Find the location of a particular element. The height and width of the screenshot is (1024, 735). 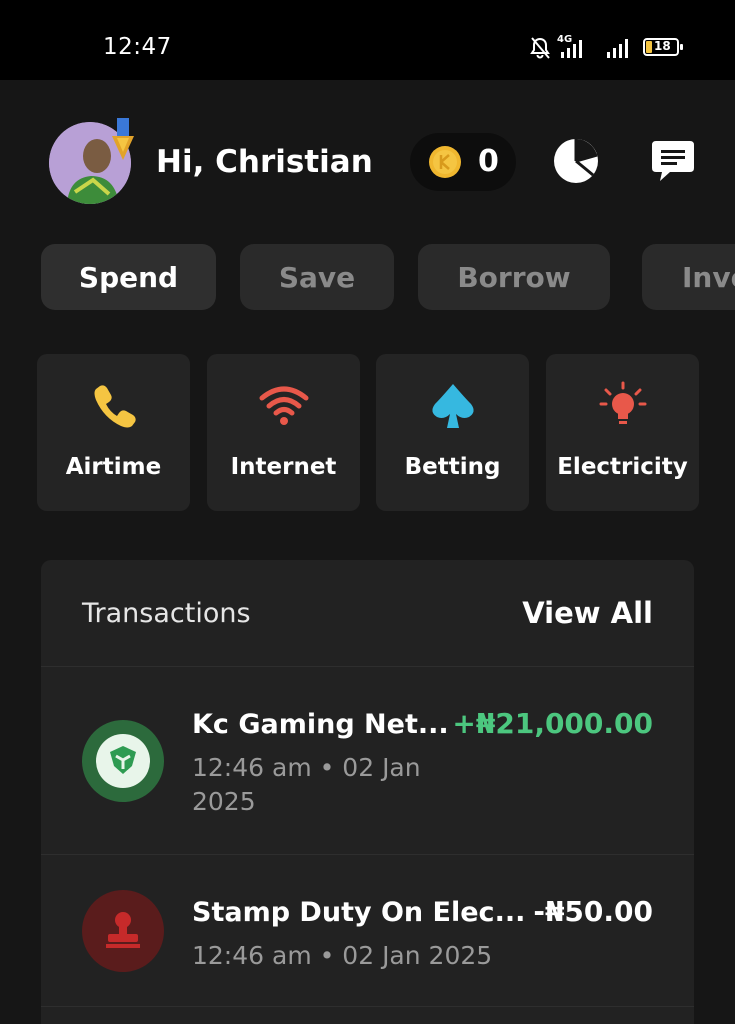

pie-chart-icon is located at coordinates (576, 161).